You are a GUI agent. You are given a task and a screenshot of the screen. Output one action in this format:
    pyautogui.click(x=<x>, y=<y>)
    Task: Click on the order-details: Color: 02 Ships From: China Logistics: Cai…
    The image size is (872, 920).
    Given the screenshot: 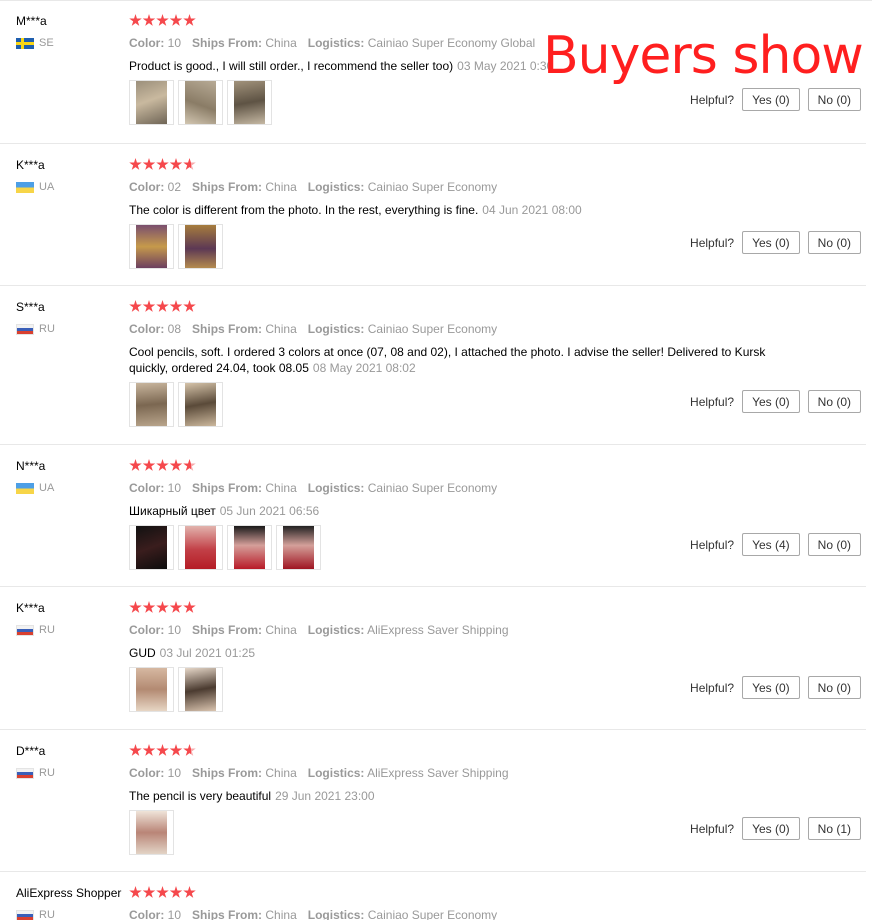 What is the action you would take?
    pyautogui.click(x=313, y=187)
    